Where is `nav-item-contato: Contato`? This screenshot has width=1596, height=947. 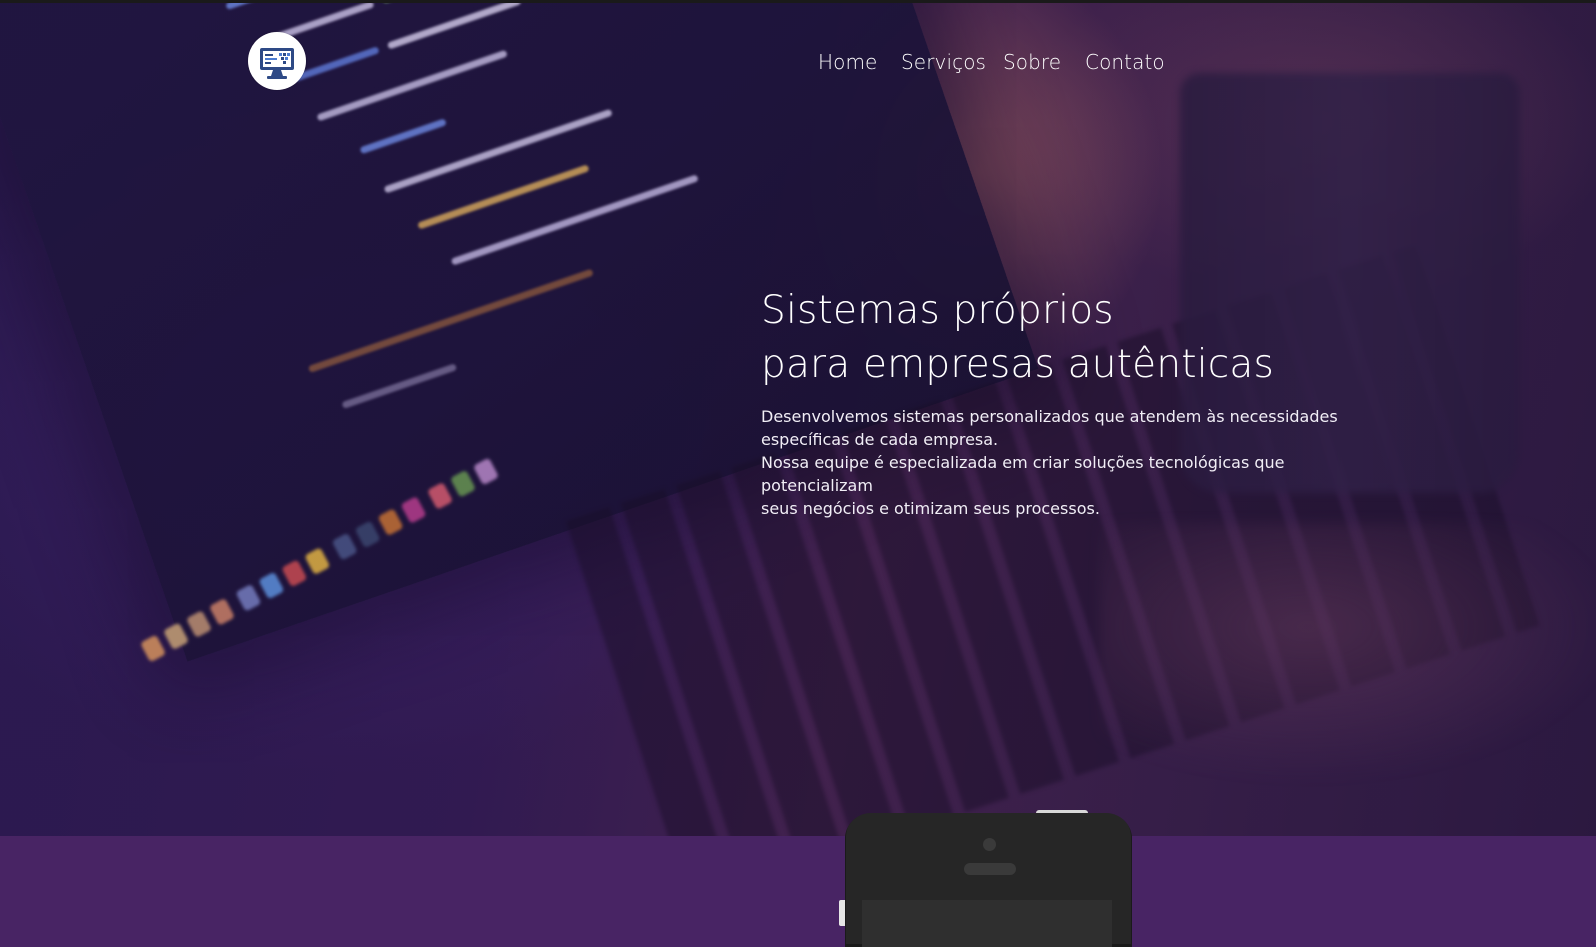 nav-item-contato: Contato is located at coordinates (1125, 62).